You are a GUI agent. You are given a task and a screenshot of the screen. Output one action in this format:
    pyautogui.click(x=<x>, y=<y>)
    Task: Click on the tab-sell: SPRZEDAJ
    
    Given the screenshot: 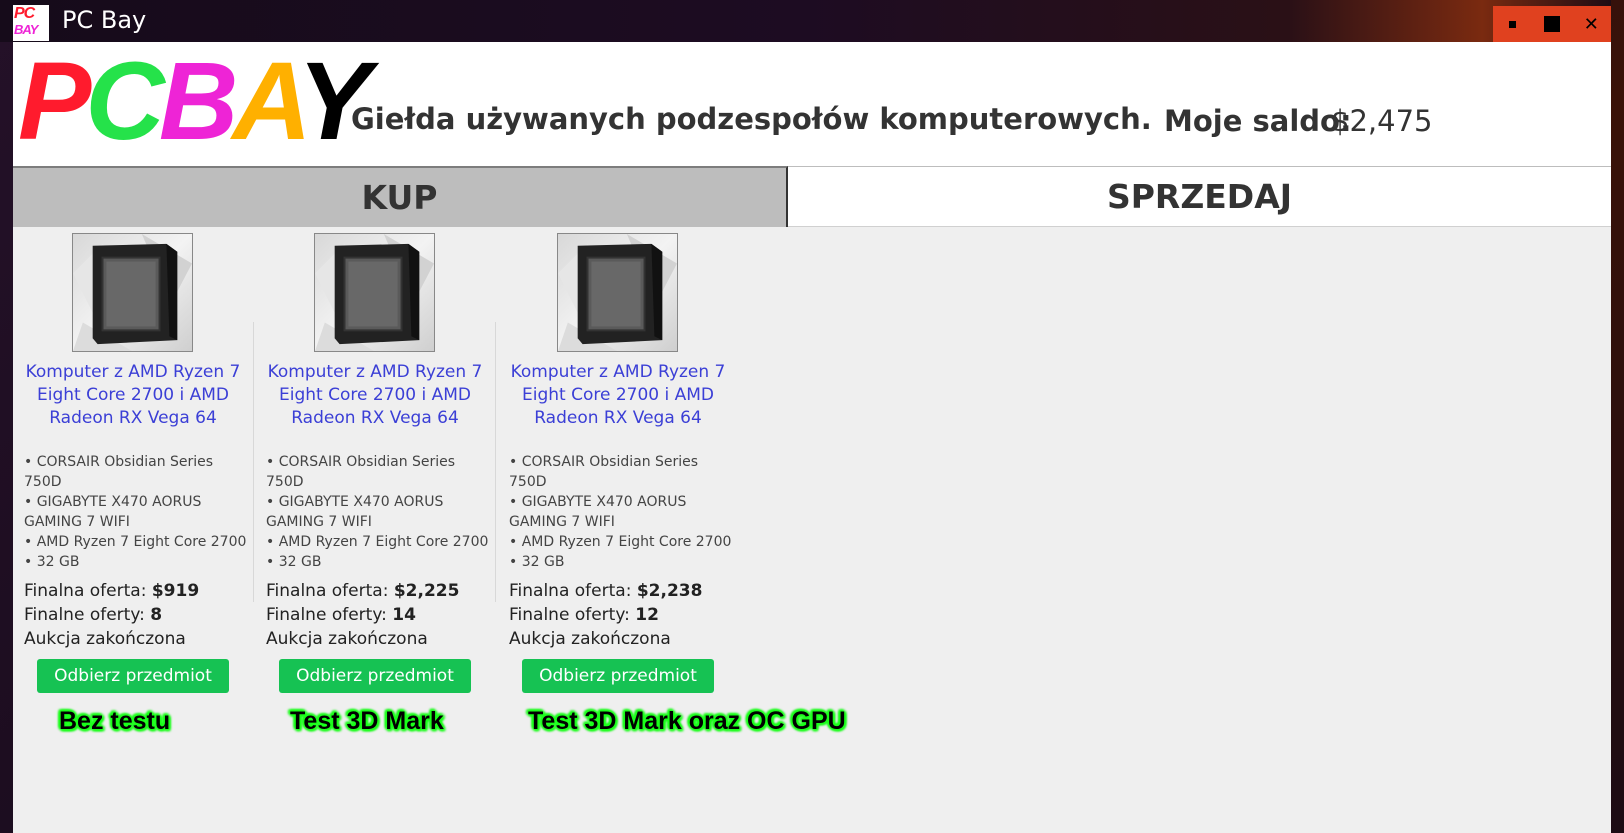 What is the action you would take?
    pyautogui.click(x=1199, y=196)
    